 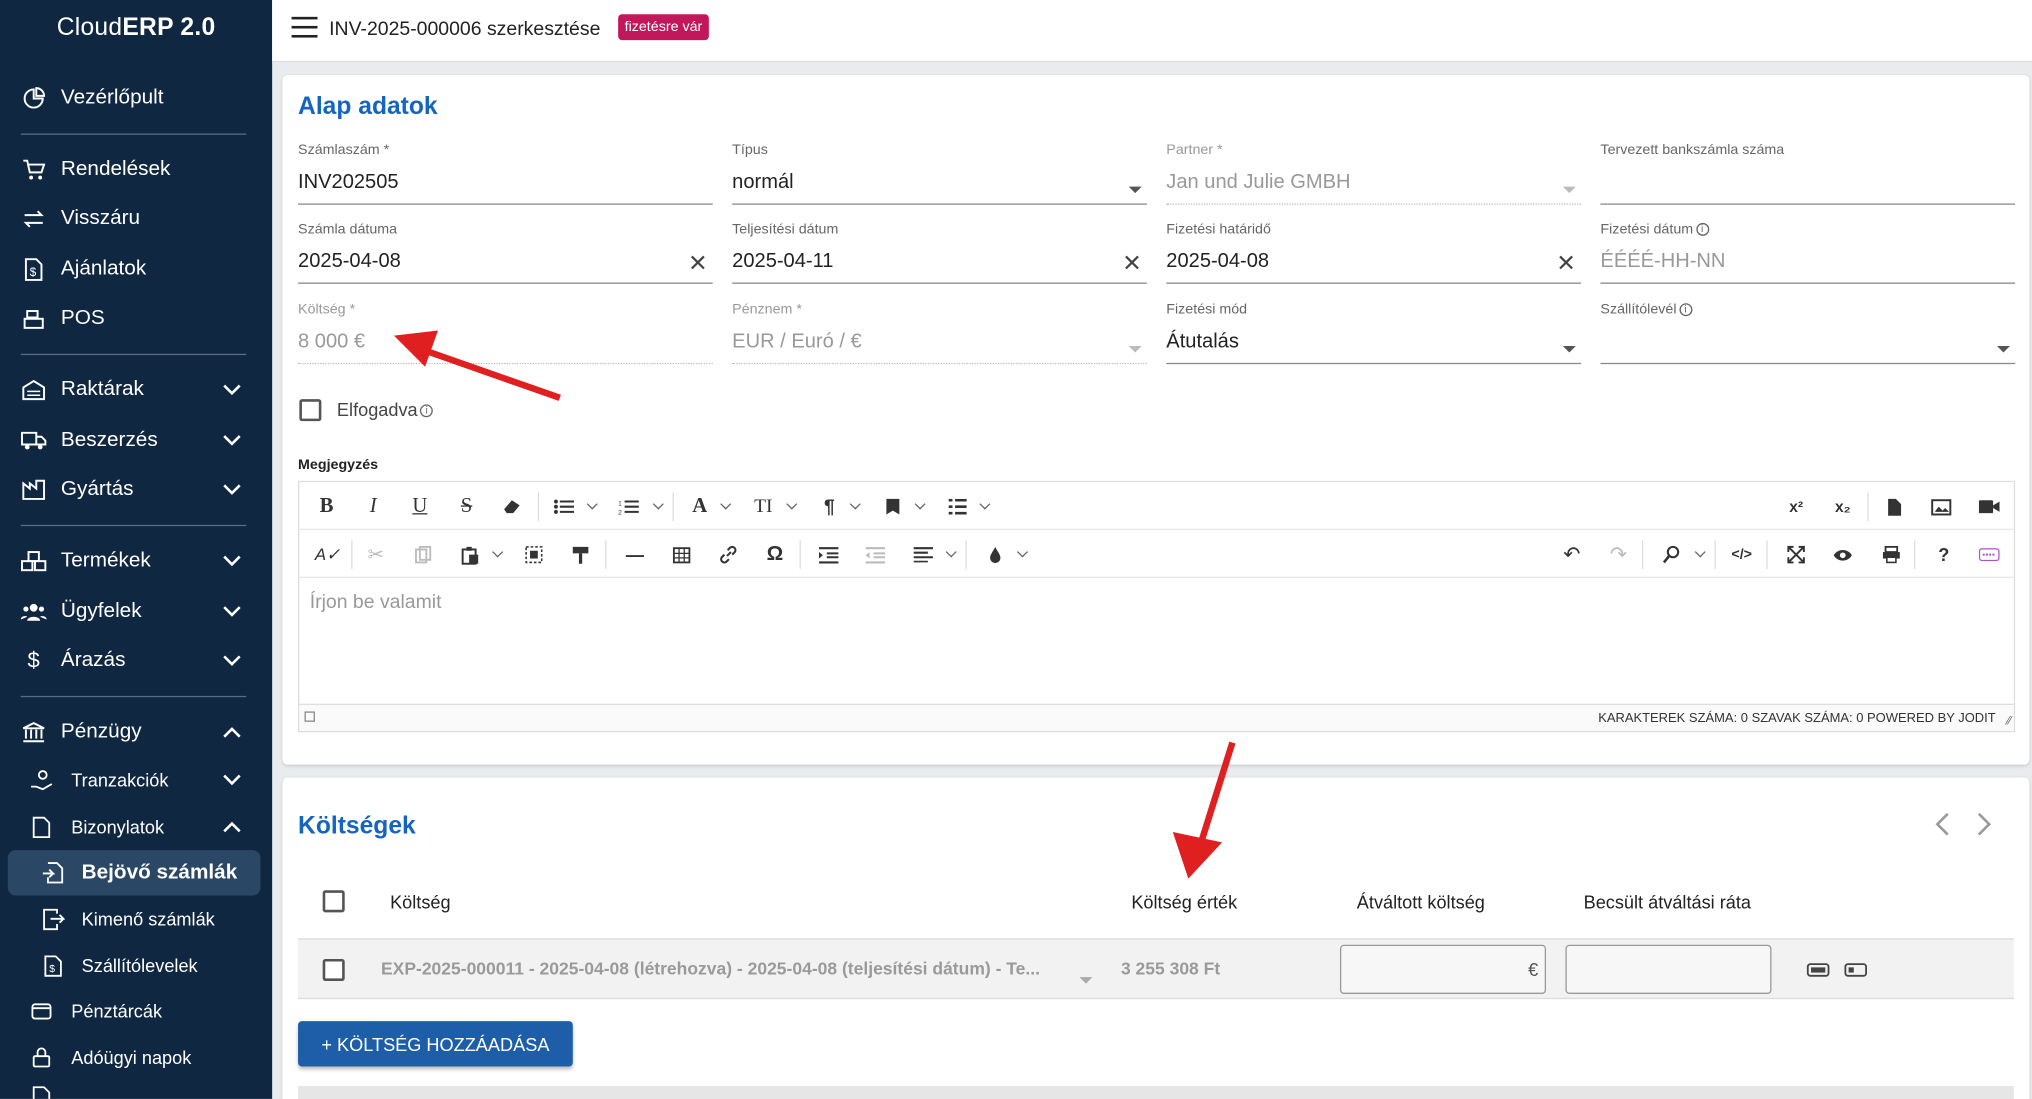 What do you see at coordinates (333, 969) in the screenshot?
I see `row-checkbox` at bounding box center [333, 969].